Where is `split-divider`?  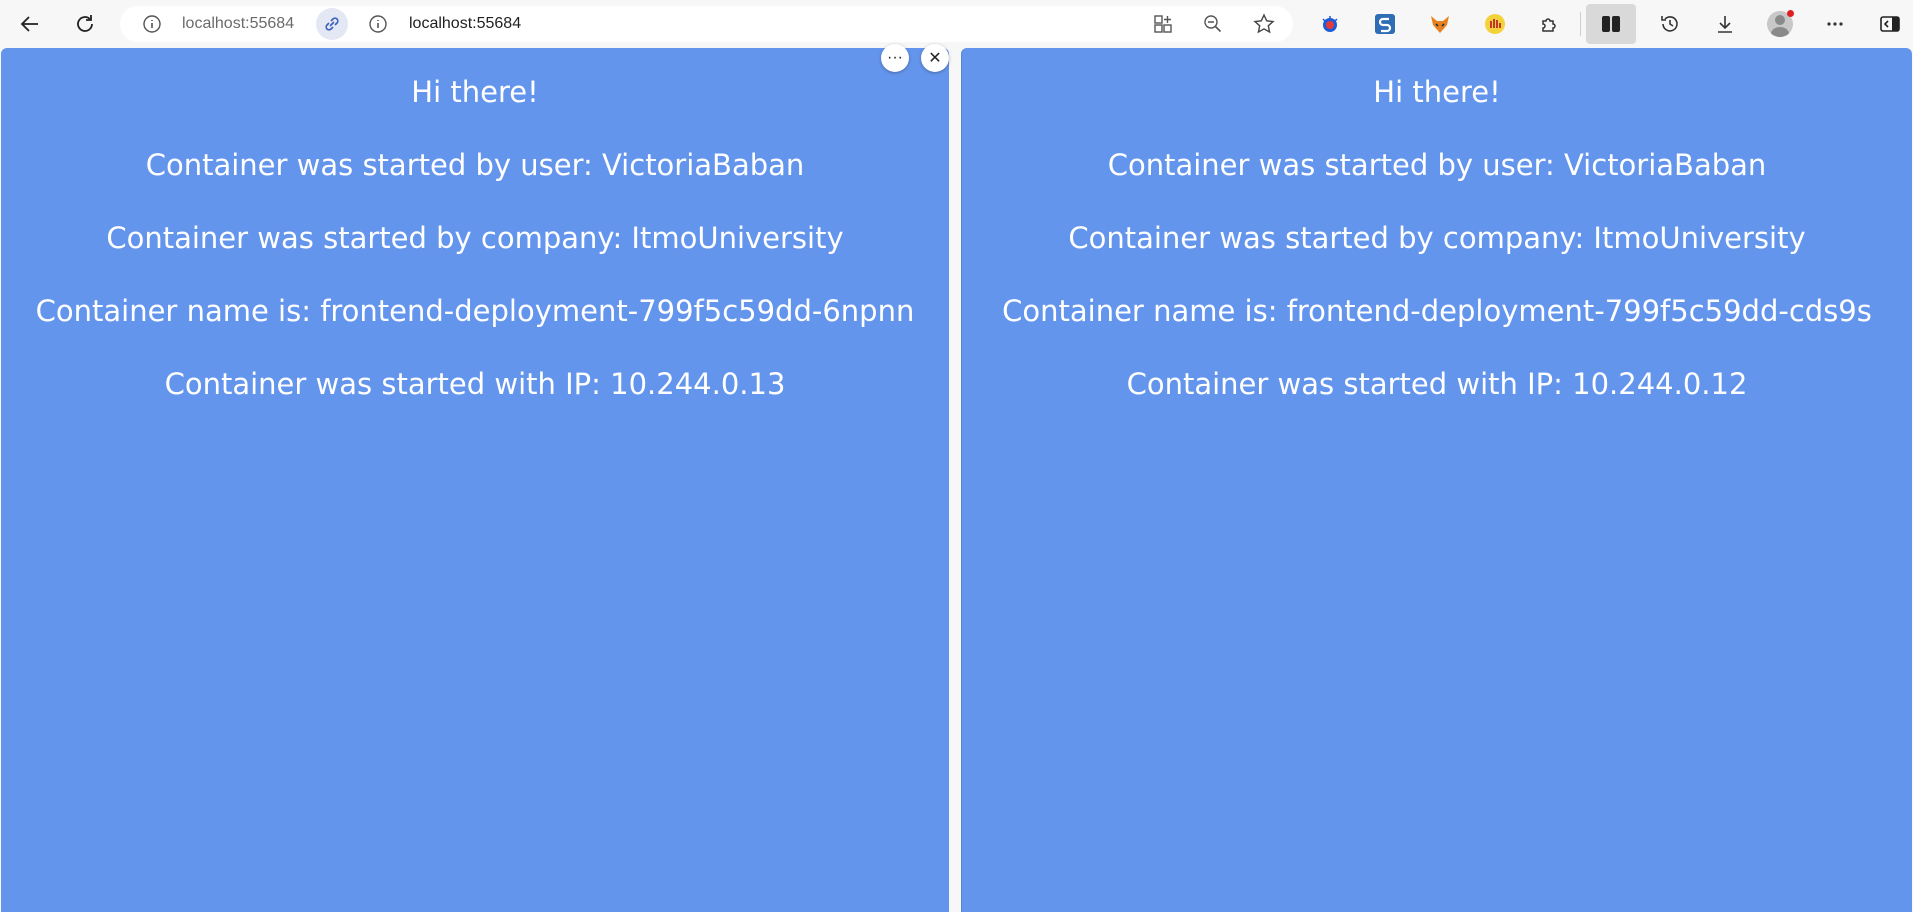 split-divider is located at coordinates (955, 480).